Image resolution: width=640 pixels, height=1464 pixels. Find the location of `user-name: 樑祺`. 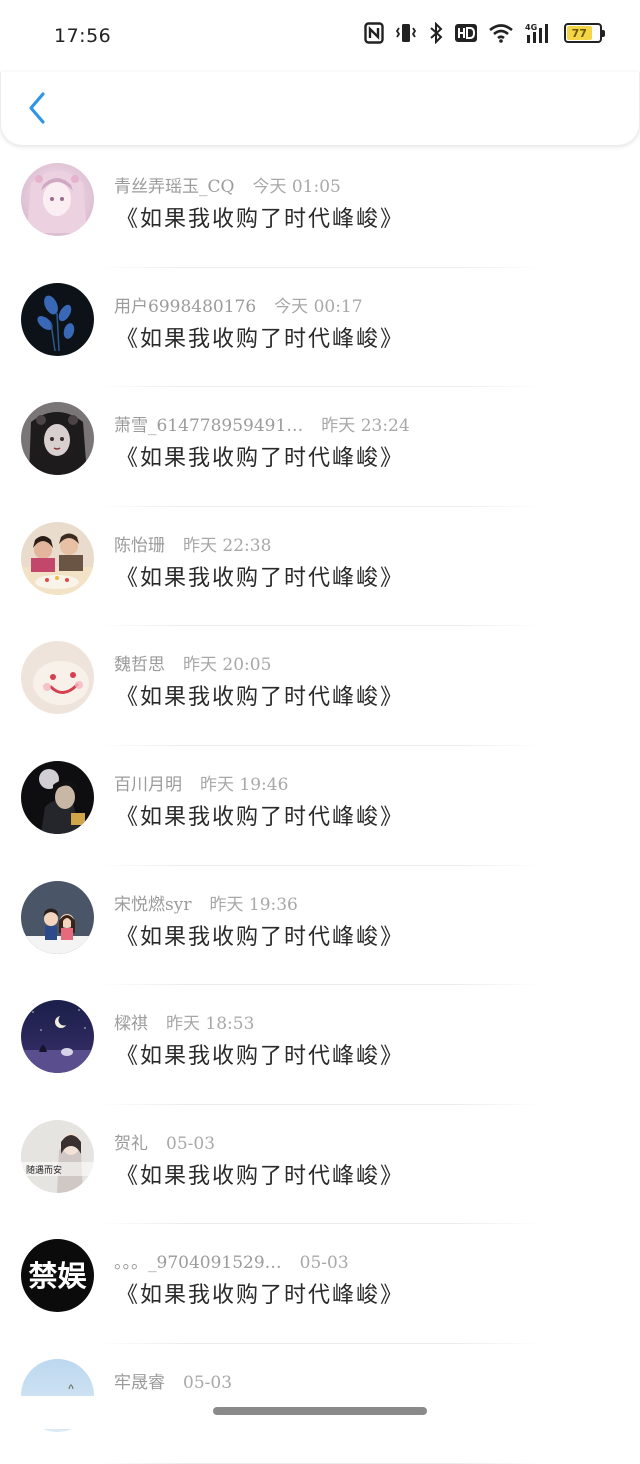

user-name: 樑祺 is located at coordinates (131, 1021).